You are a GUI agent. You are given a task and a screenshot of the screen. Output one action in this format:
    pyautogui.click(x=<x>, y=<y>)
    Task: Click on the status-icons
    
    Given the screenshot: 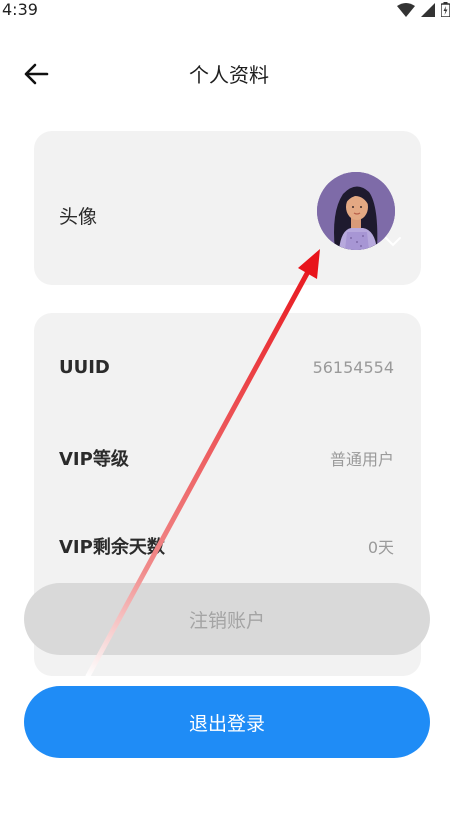 What is the action you would take?
    pyautogui.click(x=424, y=11)
    